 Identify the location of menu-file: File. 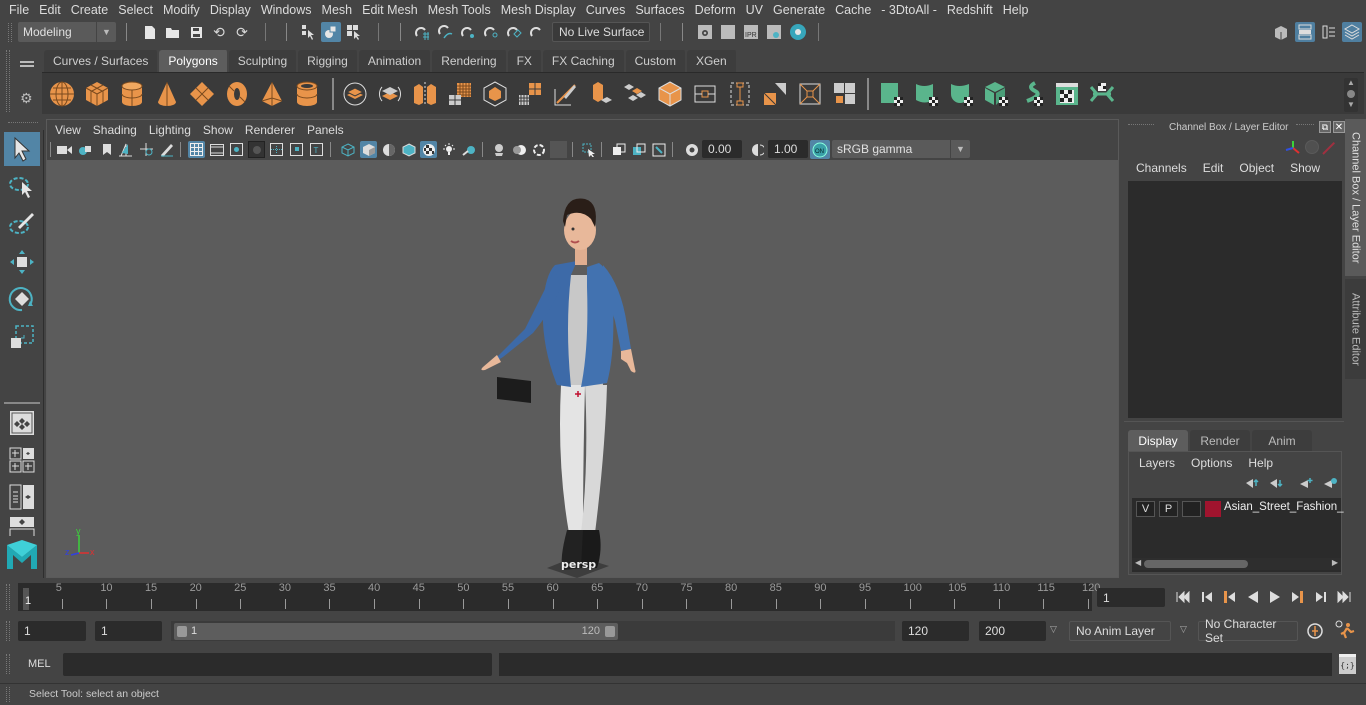
(19, 10).